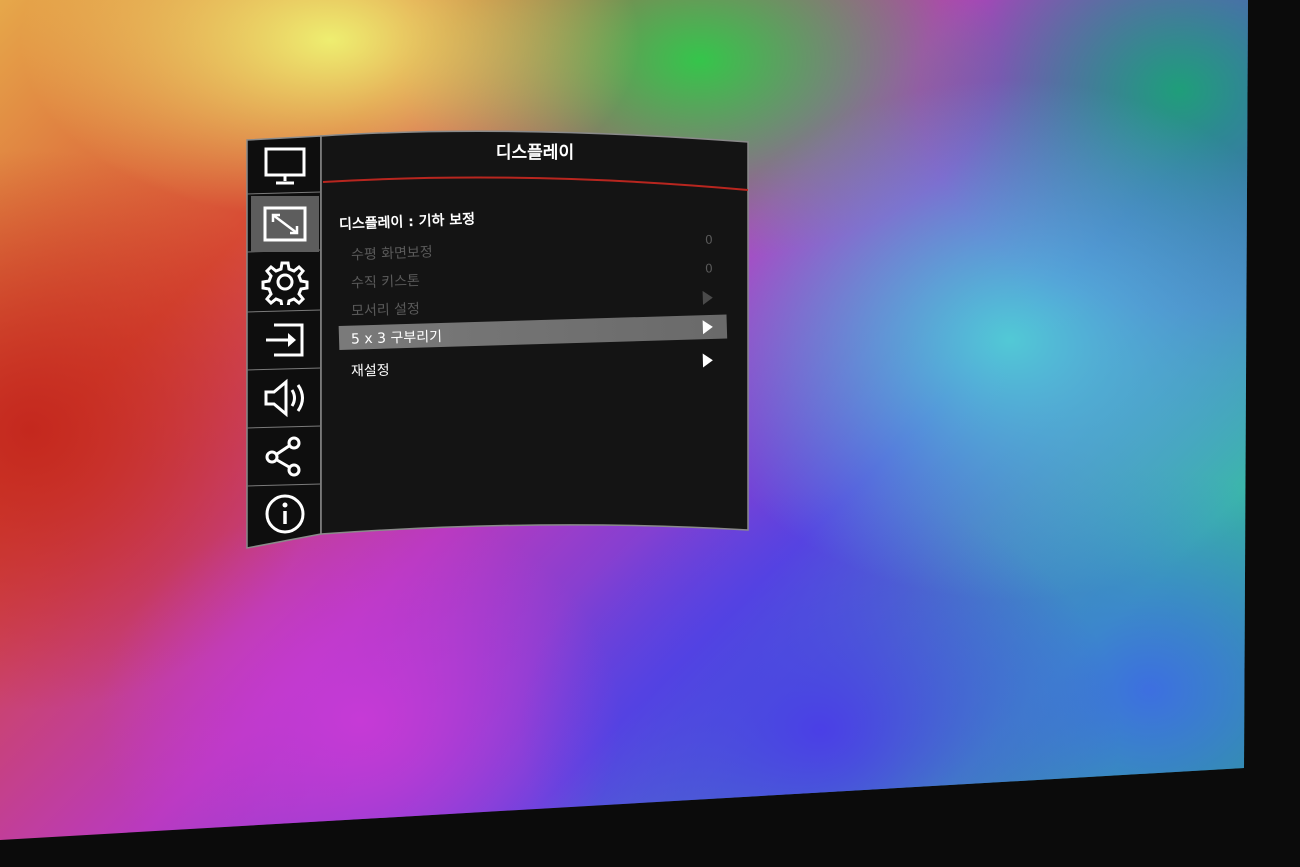 This screenshot has width=1300, height=867. What do you see at coordinates (396, 338) in the screenshot?
I see `menu-item-label: 5 x 3 구부리기` at bounding box center [396, 338].